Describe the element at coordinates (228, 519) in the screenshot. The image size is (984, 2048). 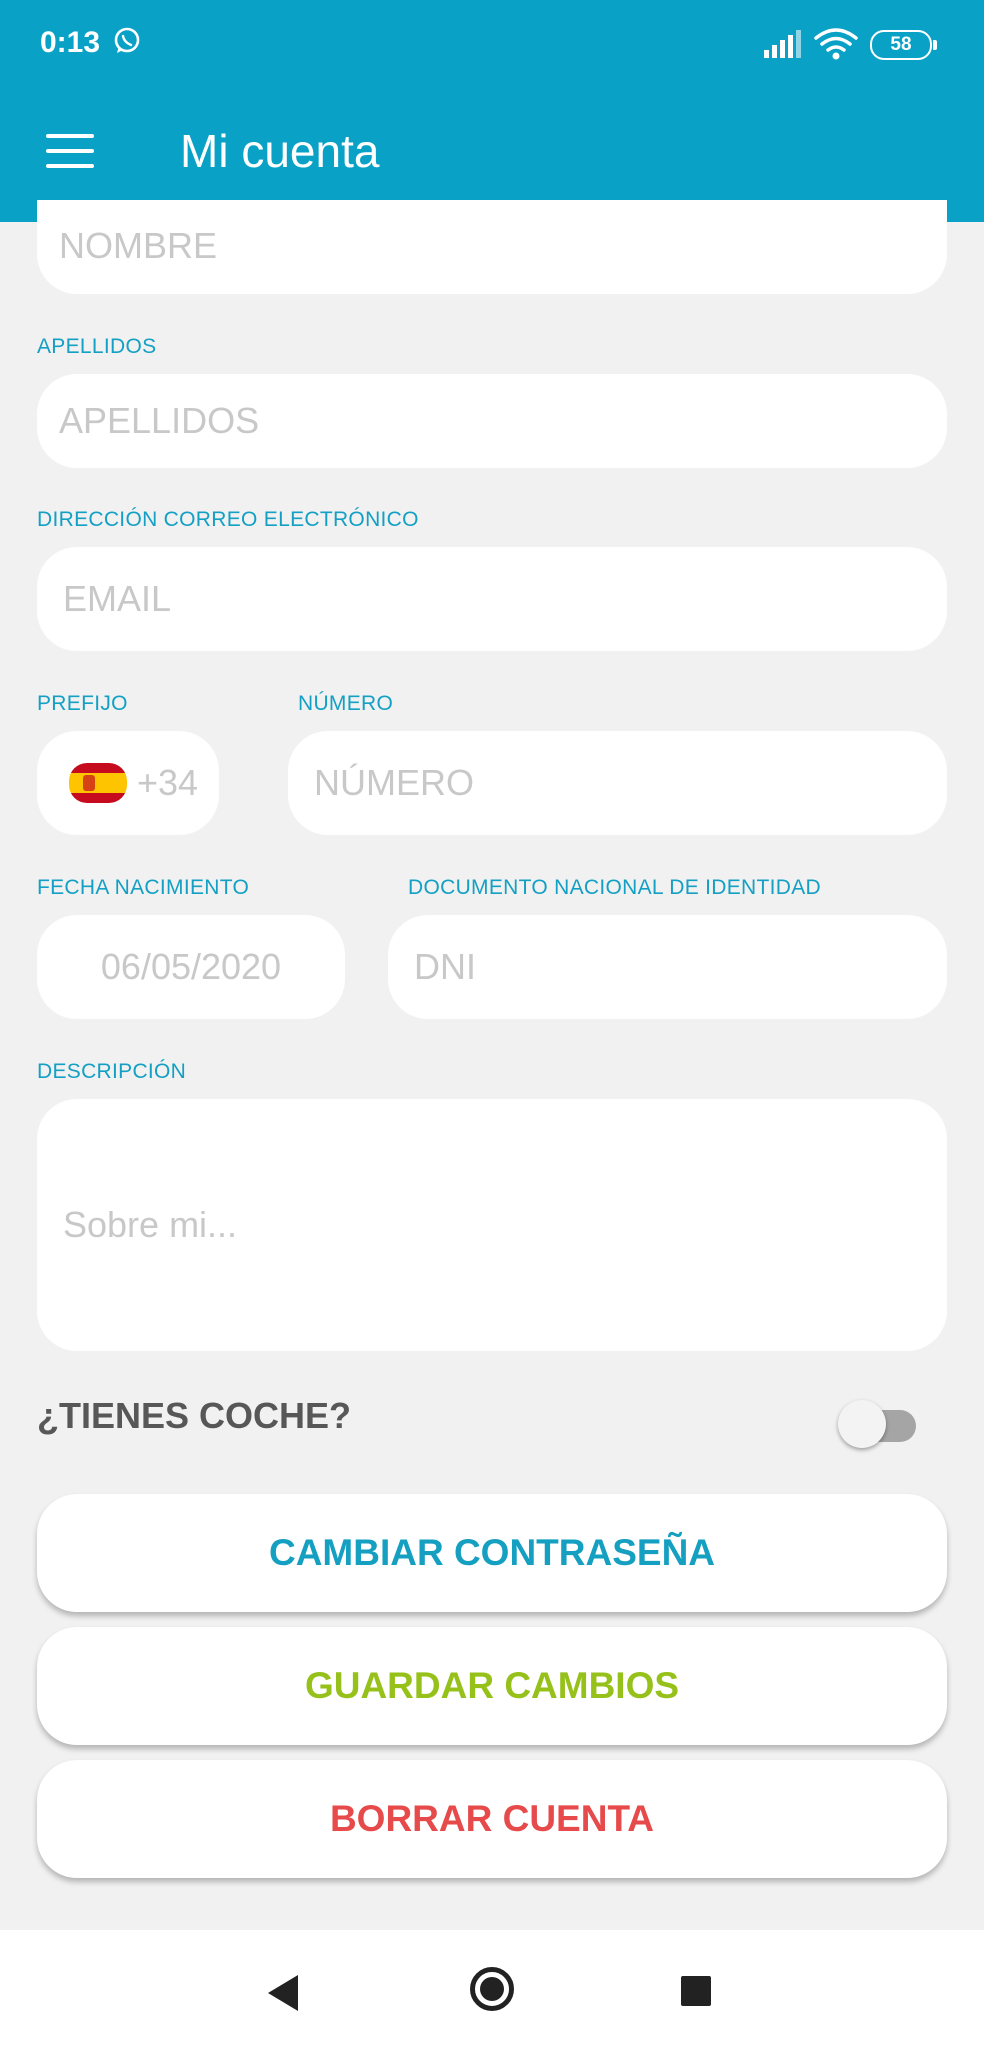
I see `email-label: DIRECCIÓN CORREO ELECTRÓNICO` at that location.